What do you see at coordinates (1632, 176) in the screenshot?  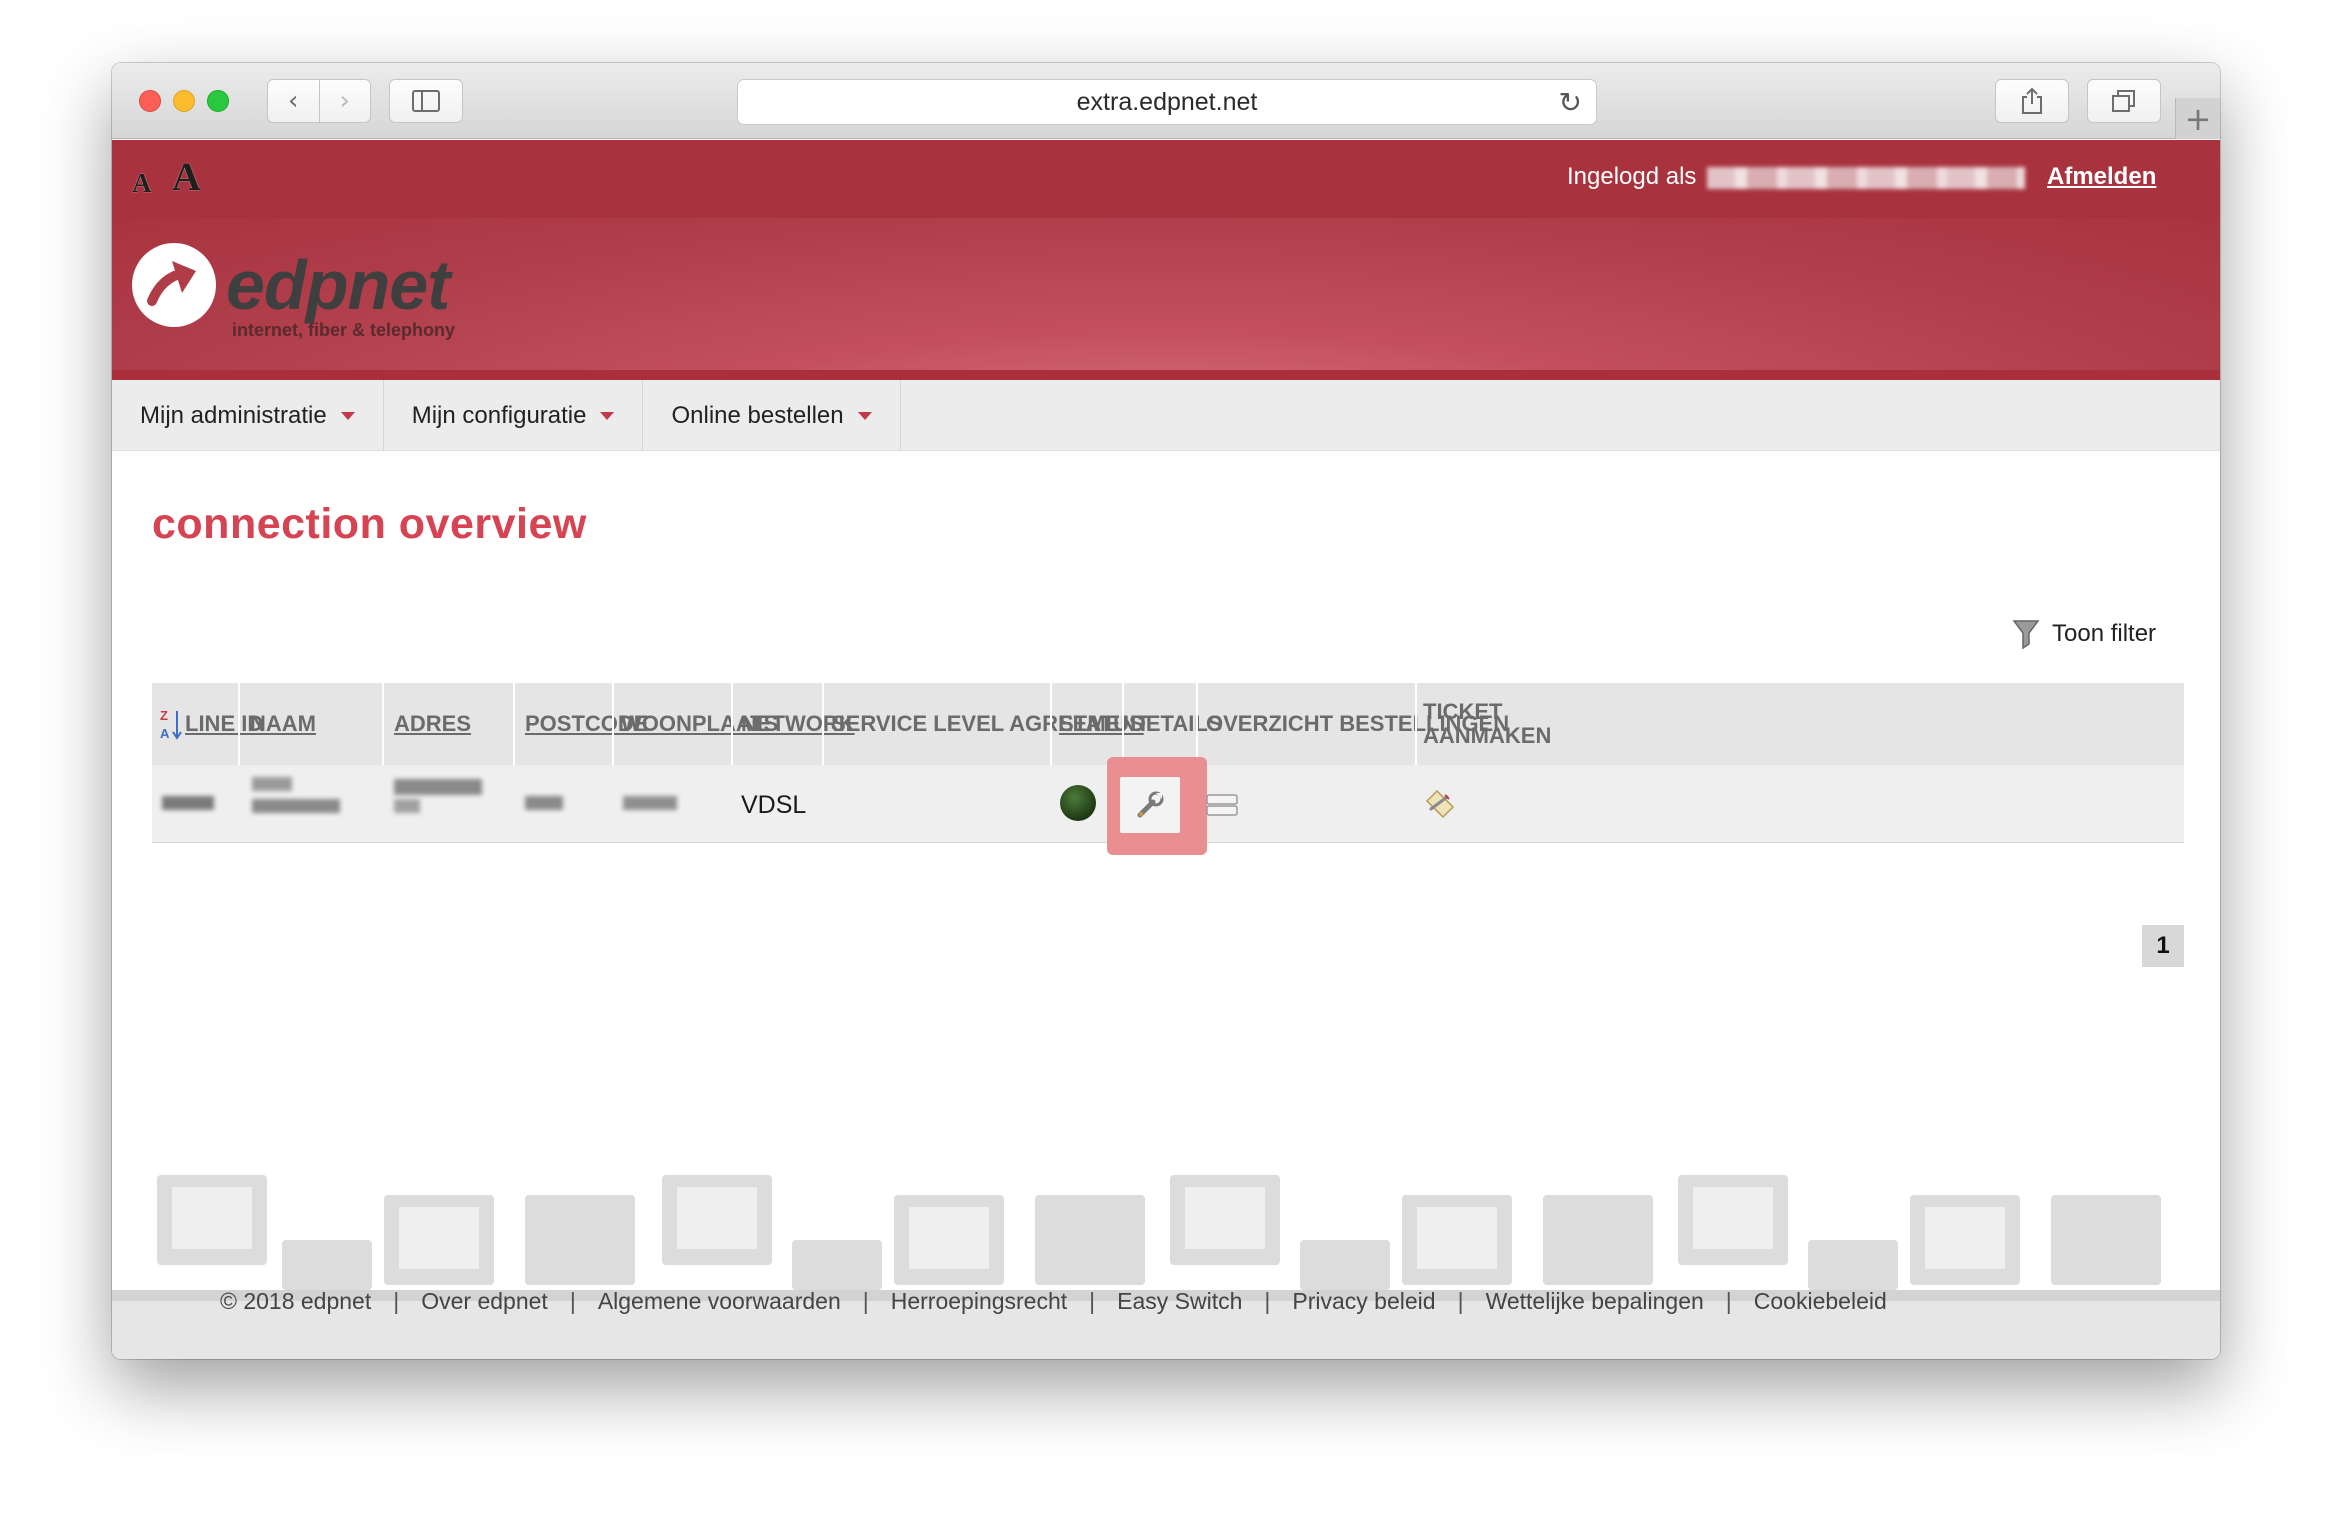 I see `logged-in-label: Ingelogd als` at bounding box center [1632, 176].